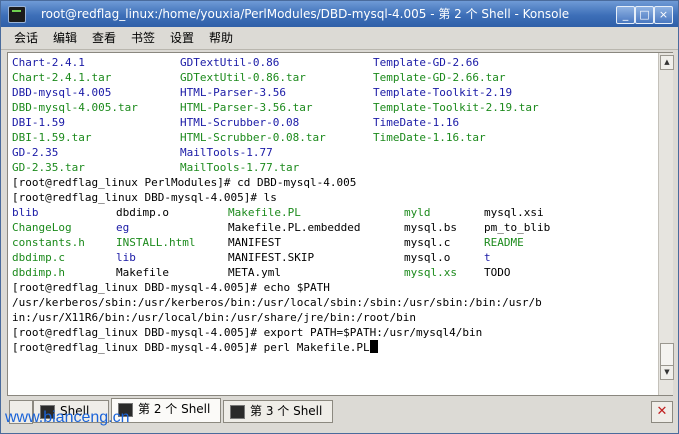 Image resolution: width=679 pixels, height=434 pixels. Describe the element at coordinates (373, 346) in the screenshot. I see `text-cursor` at that location.